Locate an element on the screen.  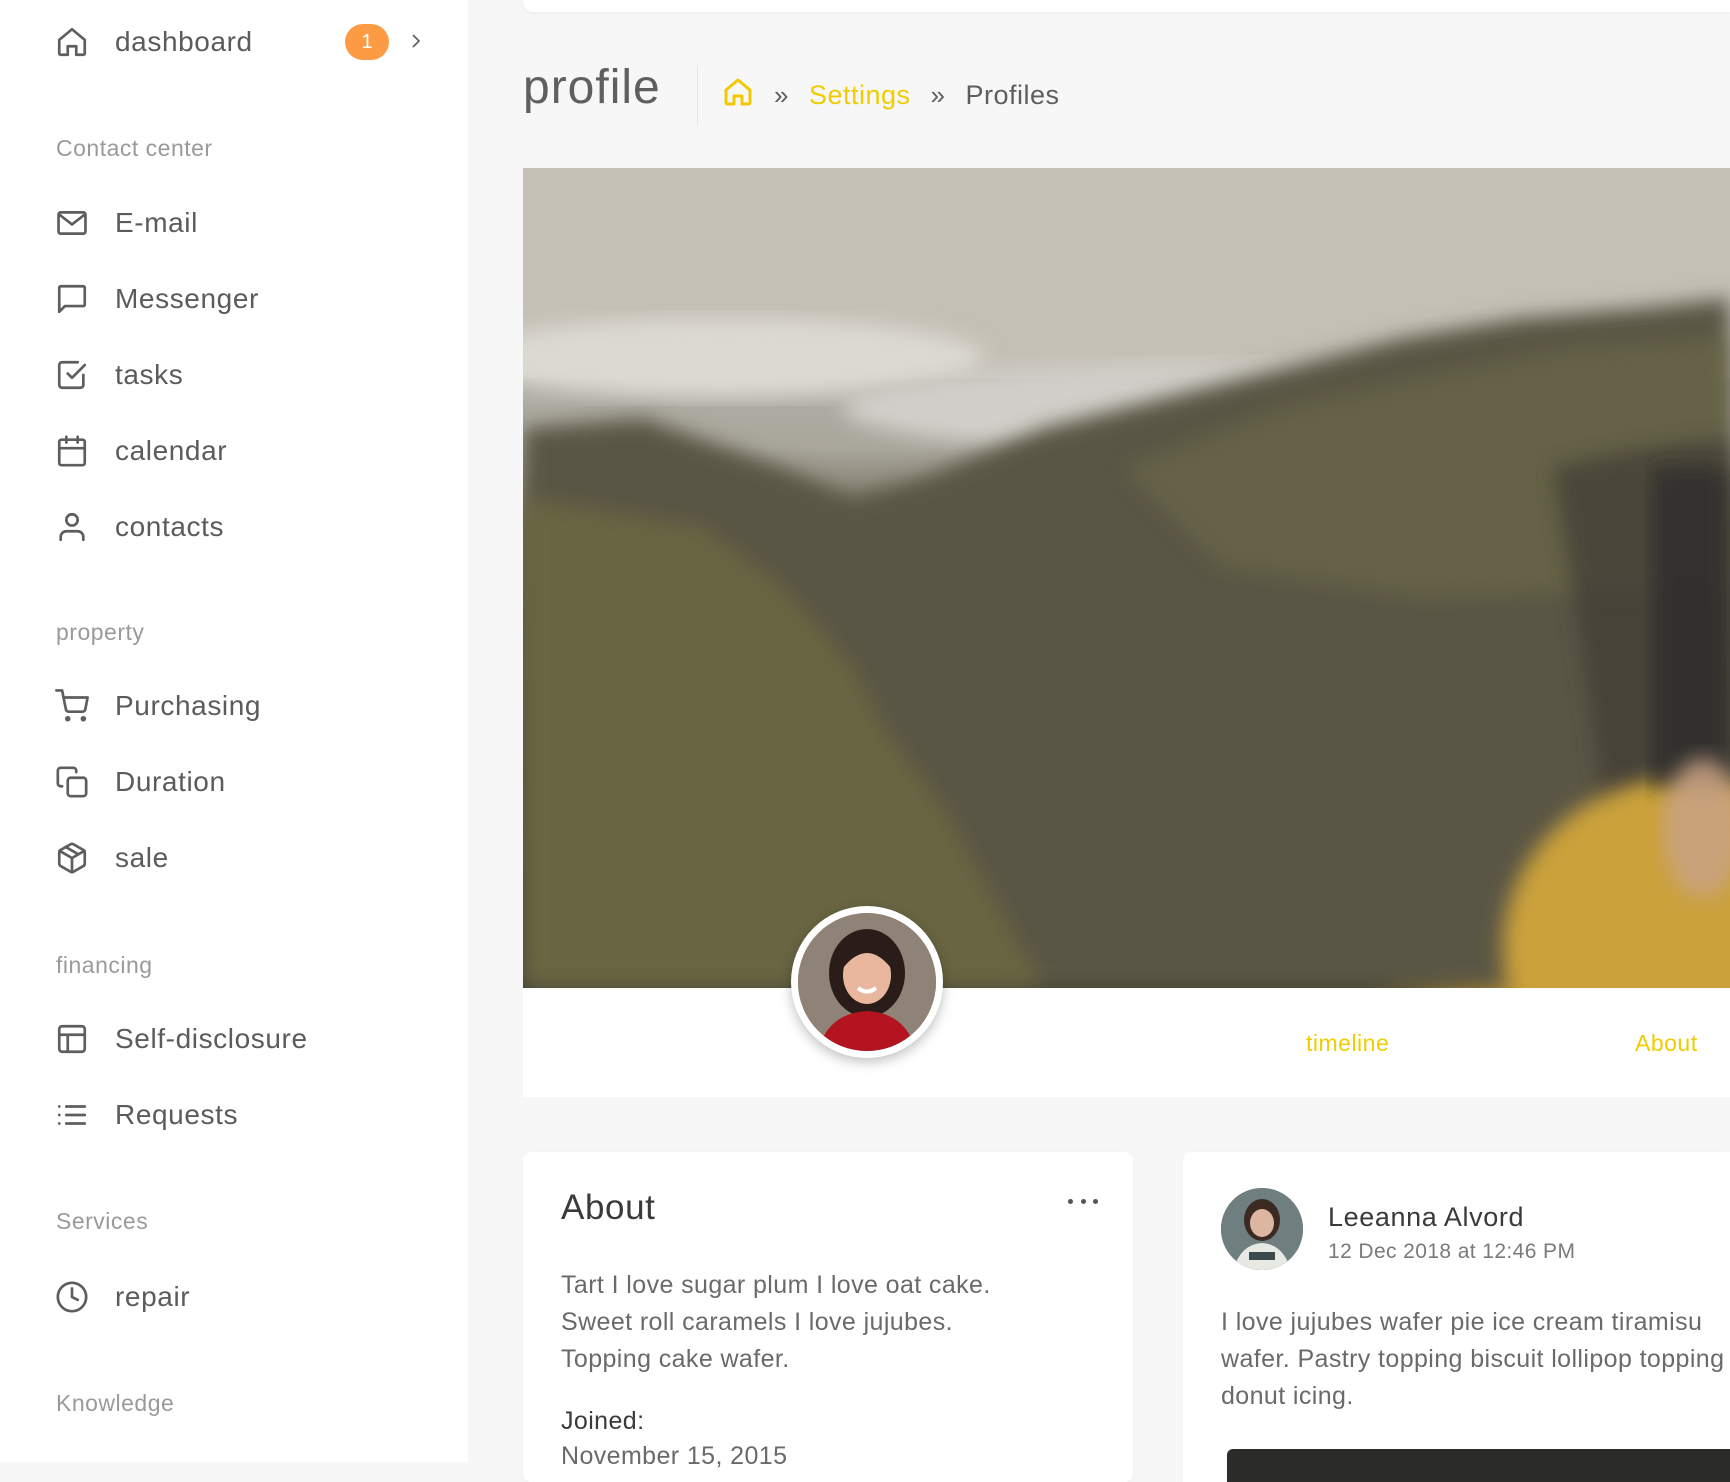
breadcrumb-link-settings: Settings is located at coordinates (860, 95).